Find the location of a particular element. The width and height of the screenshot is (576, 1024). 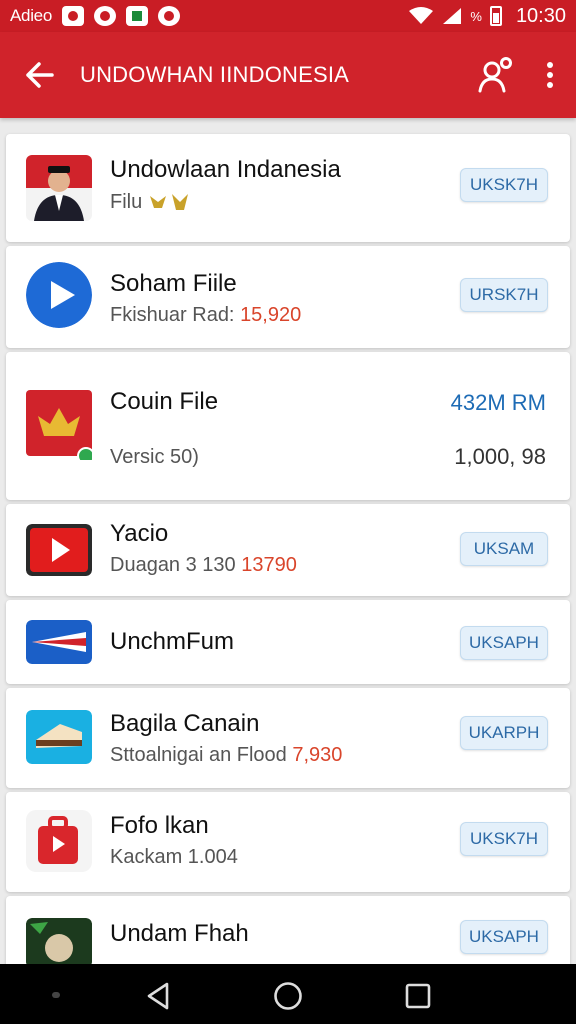

status-bar: Adieo % 10:30 is located at coordinates (288, 16).